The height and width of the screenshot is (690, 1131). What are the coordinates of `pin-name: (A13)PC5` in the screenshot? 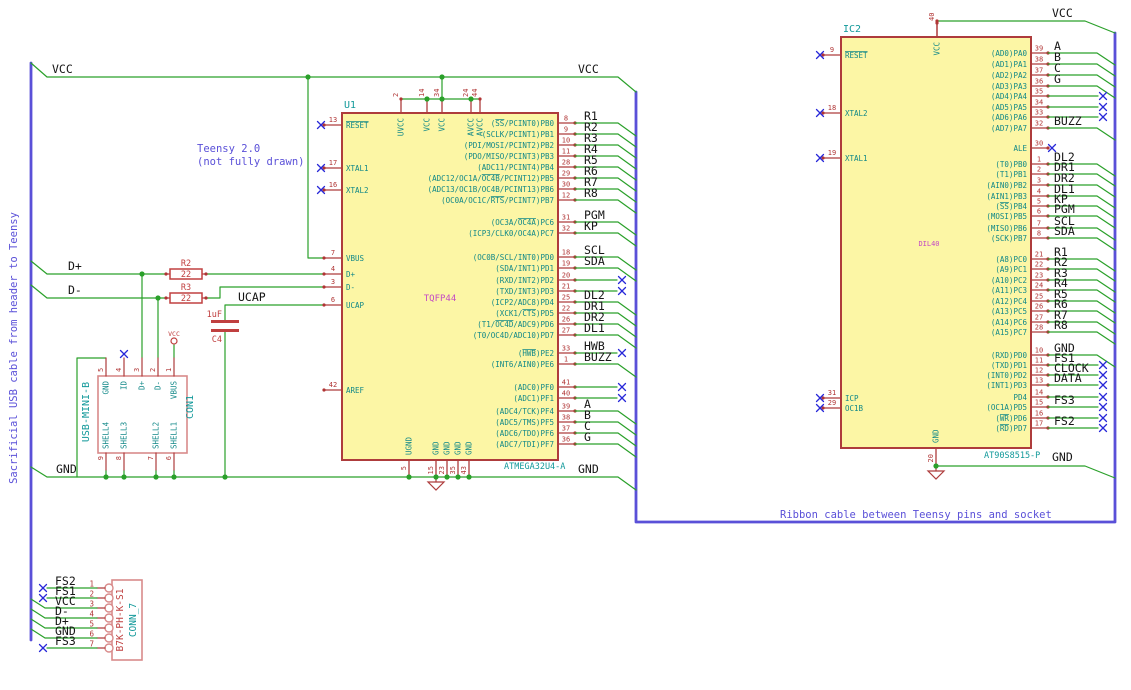 It's located at (1009, 311).